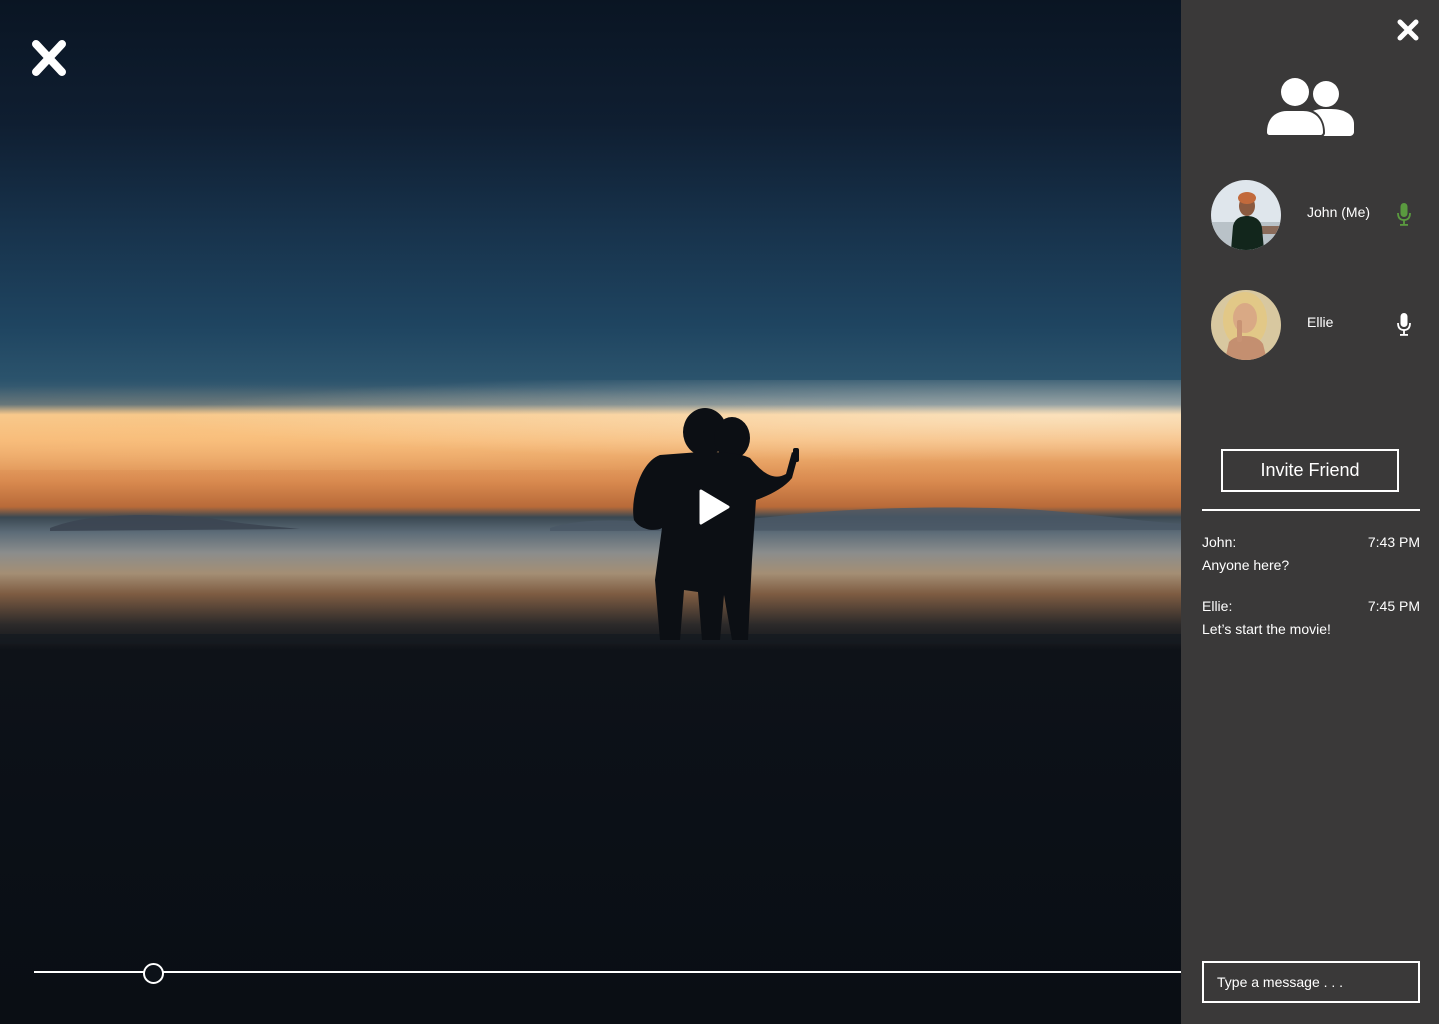 The image size is (1439, 1024). Describe the element at coordinates (1217, 606) in the screenshot. I see `message-sender: Ellie:` at that location.